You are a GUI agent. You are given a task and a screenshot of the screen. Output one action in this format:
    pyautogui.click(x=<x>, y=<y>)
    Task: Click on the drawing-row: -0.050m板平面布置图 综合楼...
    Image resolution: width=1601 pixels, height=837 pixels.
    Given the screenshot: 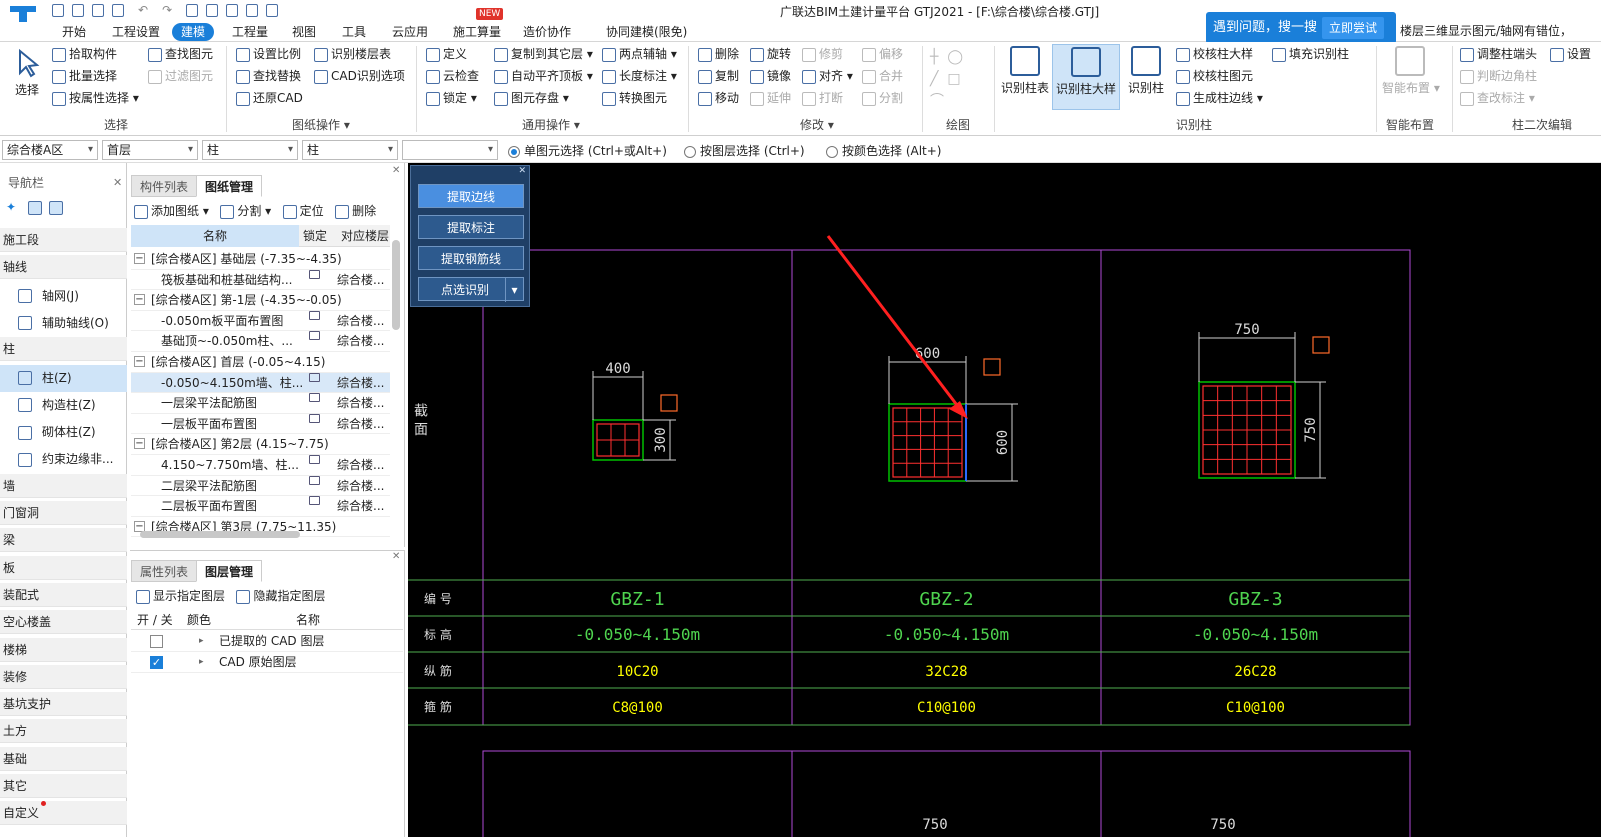 What is the action you would take?
    pyautogui.click(x=260, y=321)
    